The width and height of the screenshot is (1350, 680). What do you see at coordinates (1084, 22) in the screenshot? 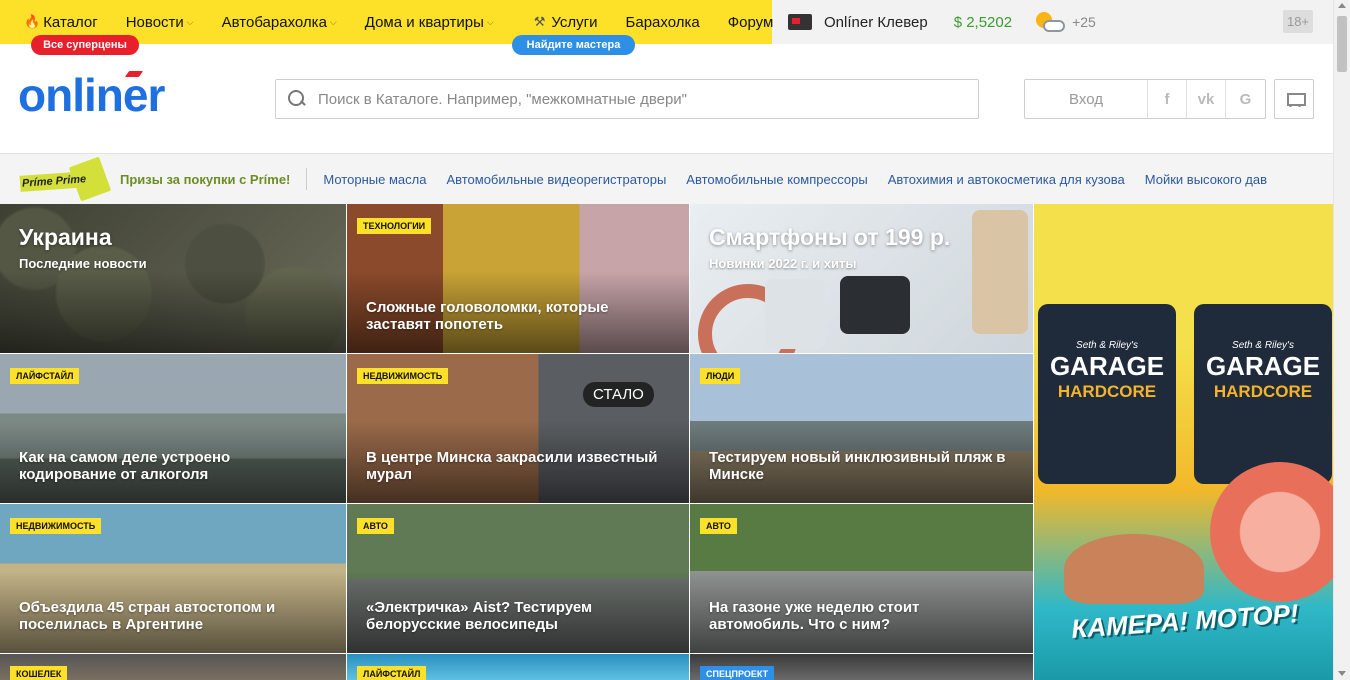
I see `temperature: +25` at bounding box center [1084, 22].